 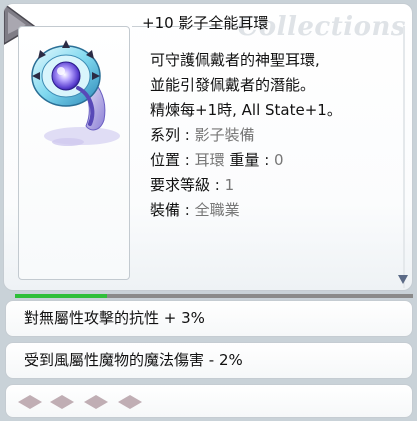 I want to click on weight-value: 0, so click(x=279, y=160).